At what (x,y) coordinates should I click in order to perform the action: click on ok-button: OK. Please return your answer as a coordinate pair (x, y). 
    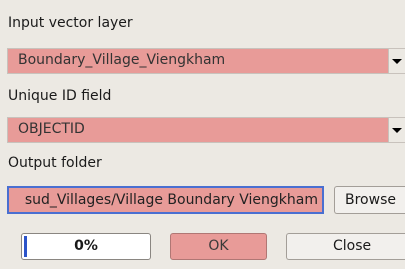
    Looking at the image, I should click on (218, 246).